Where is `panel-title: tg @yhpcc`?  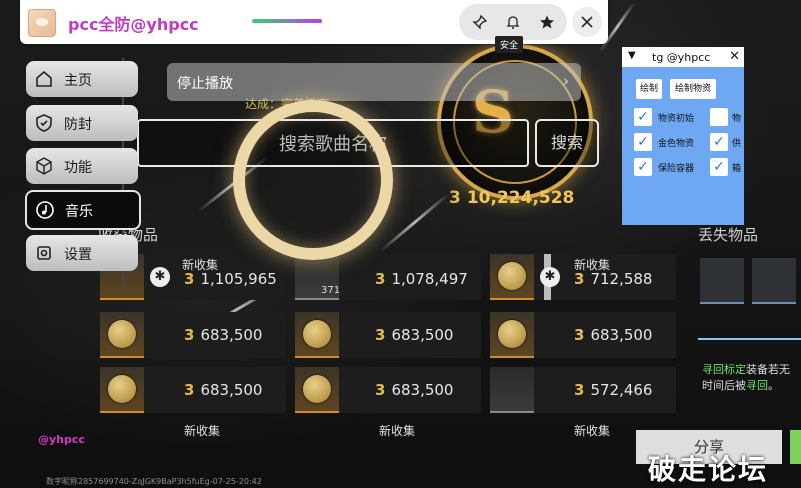 panel-title: tg @yhpcc is located at coordinates (681, 57).